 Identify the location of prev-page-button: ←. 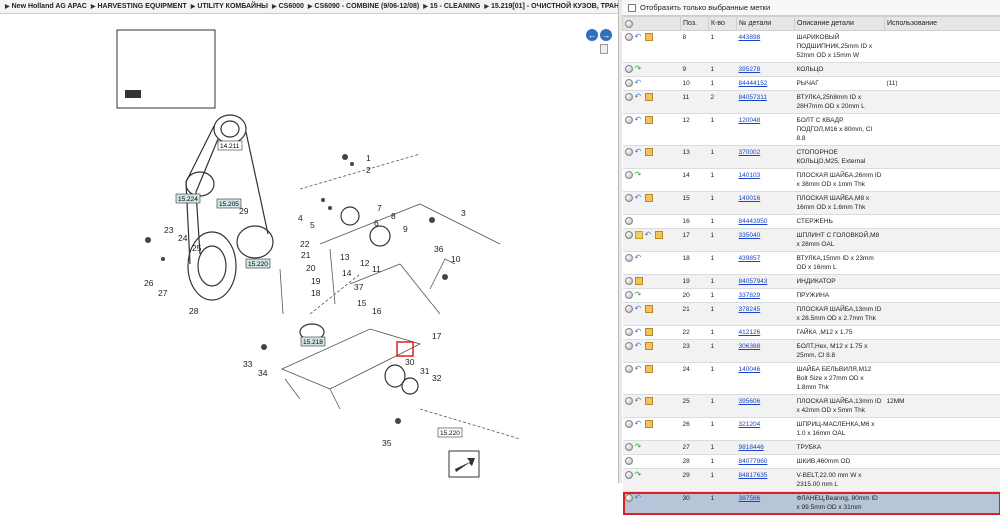
(592, 35).